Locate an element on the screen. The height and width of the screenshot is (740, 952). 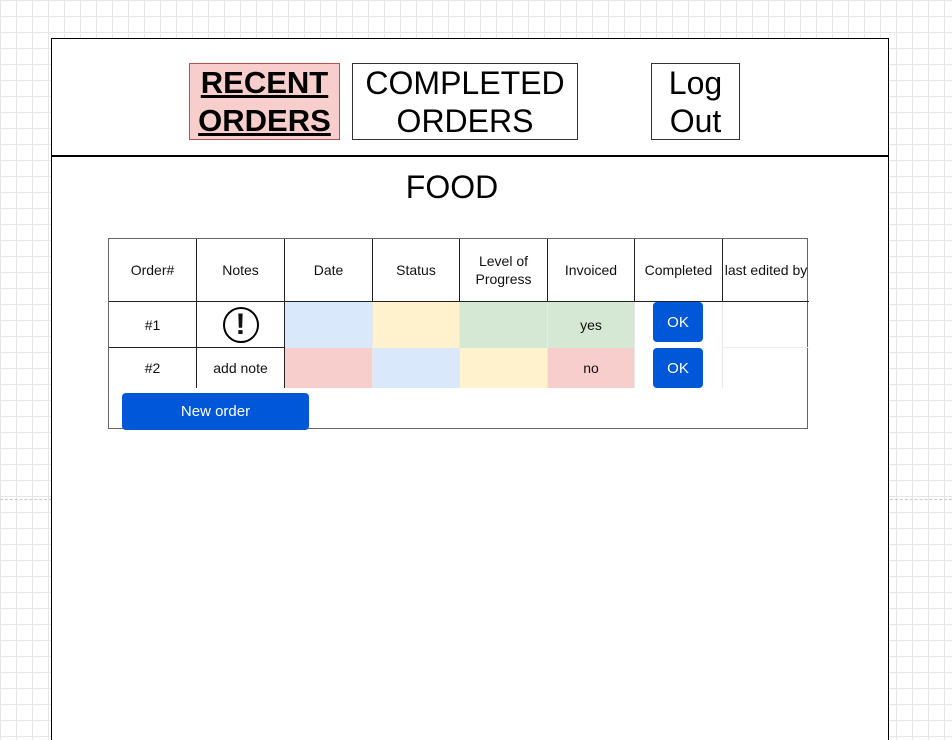
column-header-status: Status is located at coordinates (416, 270).